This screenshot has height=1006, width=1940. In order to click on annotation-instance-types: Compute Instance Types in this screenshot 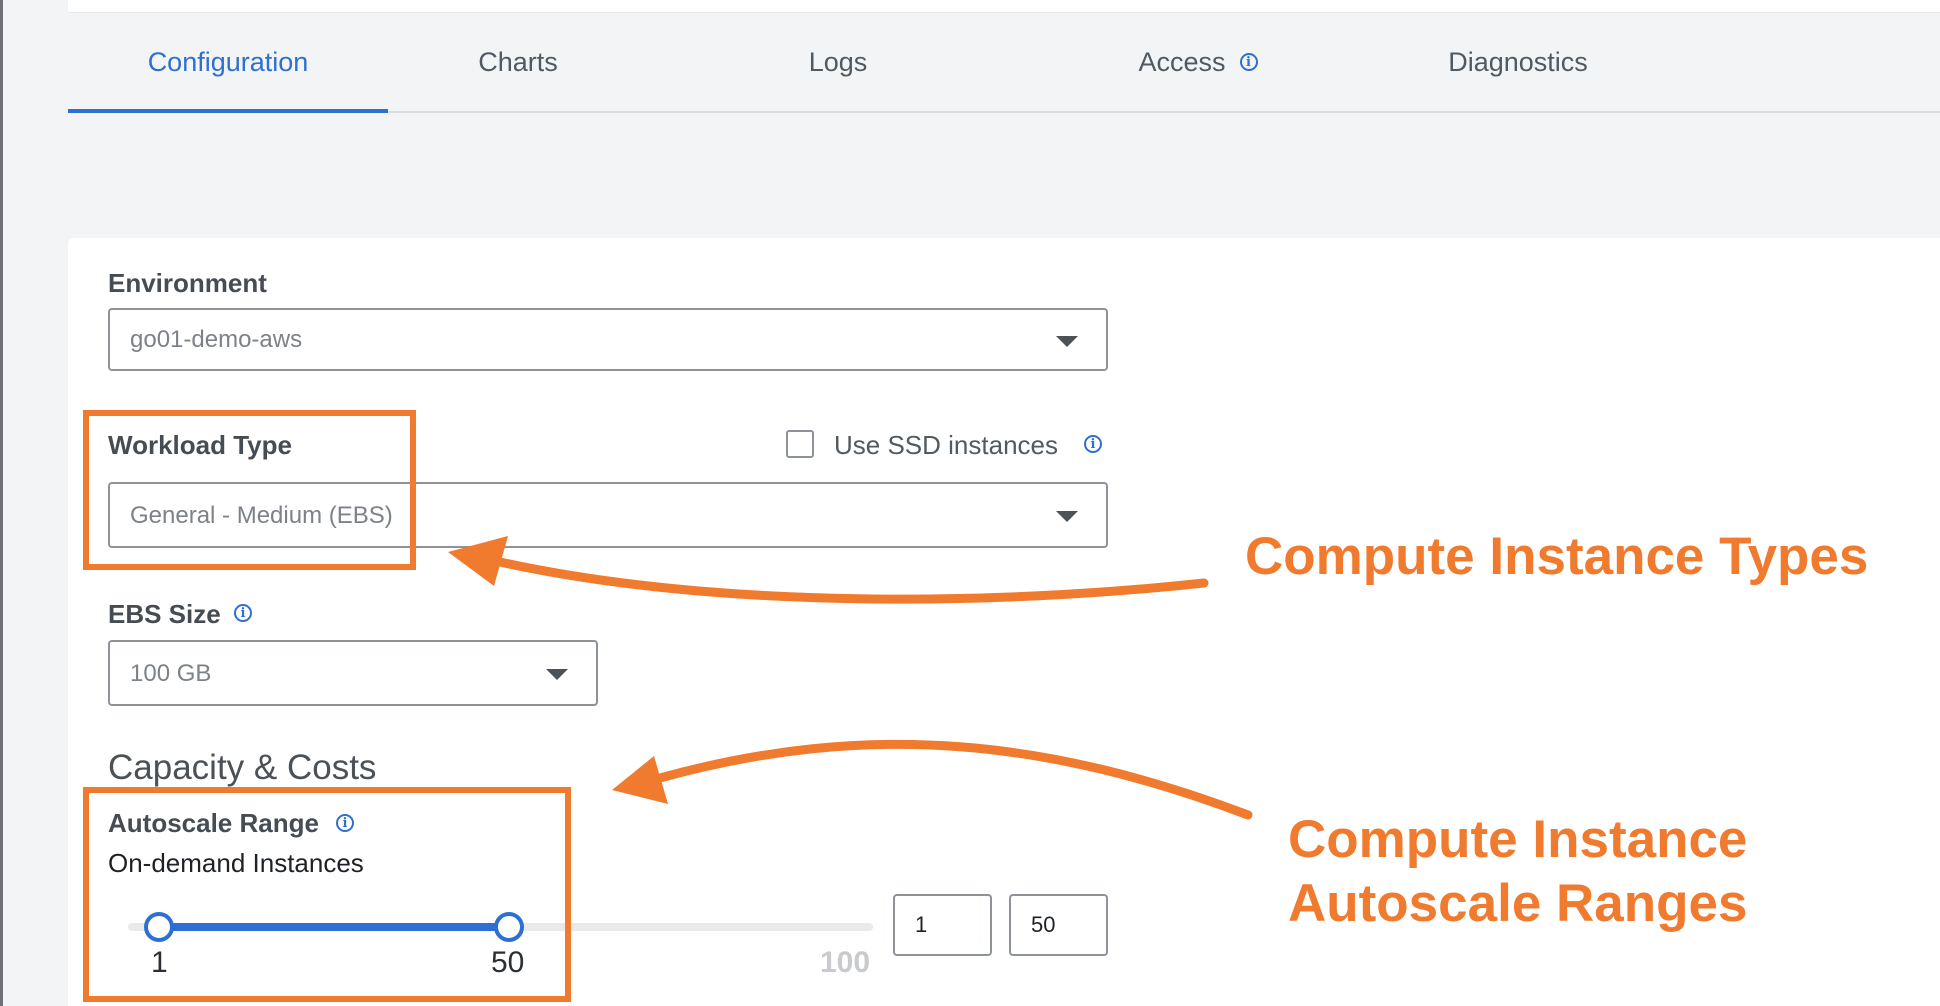, I will do `click(1557, 556)`.